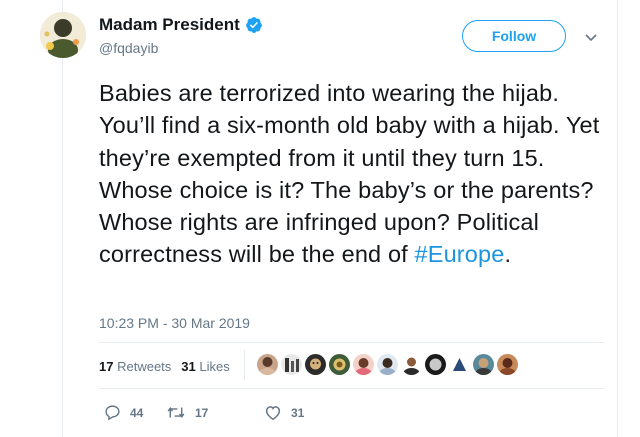 The width and height of the screenshot is (640, 437). I want to click on retweets-label: Retweets, so click(144, 366).